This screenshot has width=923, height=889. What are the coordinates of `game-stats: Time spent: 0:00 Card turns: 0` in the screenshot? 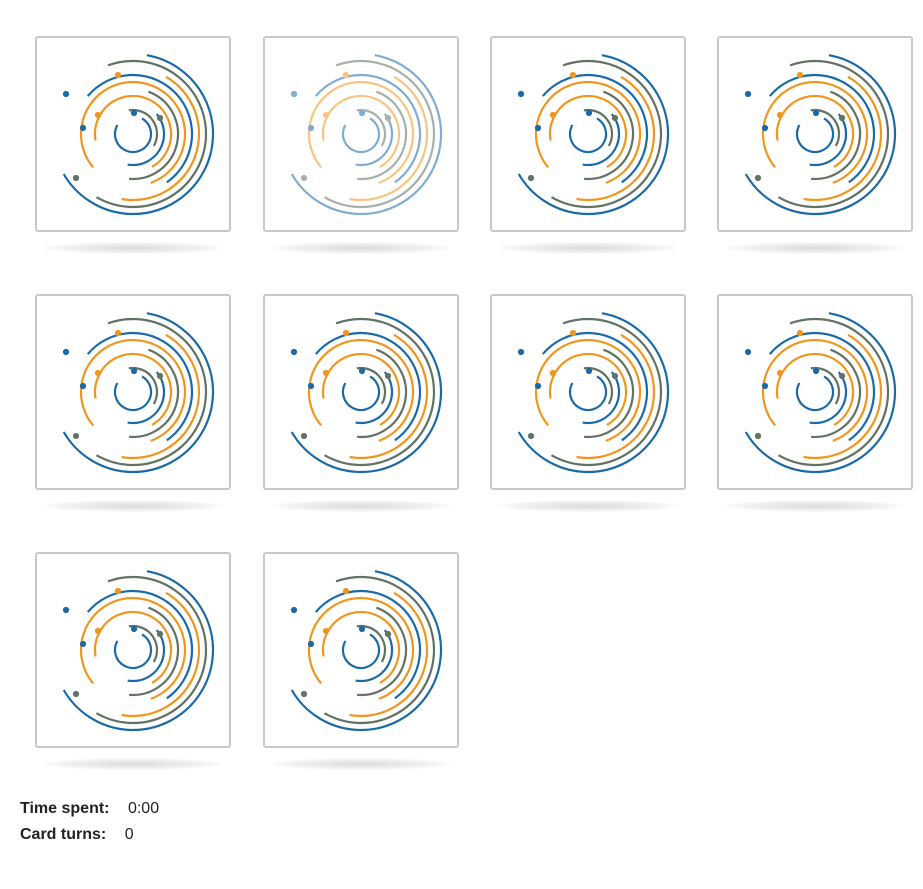 It's located at (89, 826).